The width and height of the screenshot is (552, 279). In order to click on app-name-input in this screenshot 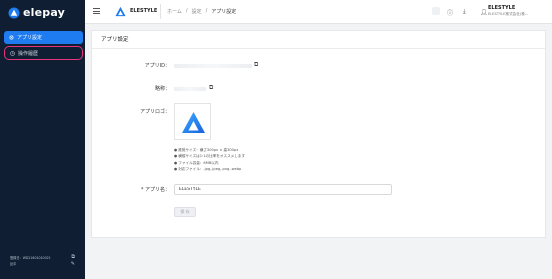, I will do `click(283, 189)`.